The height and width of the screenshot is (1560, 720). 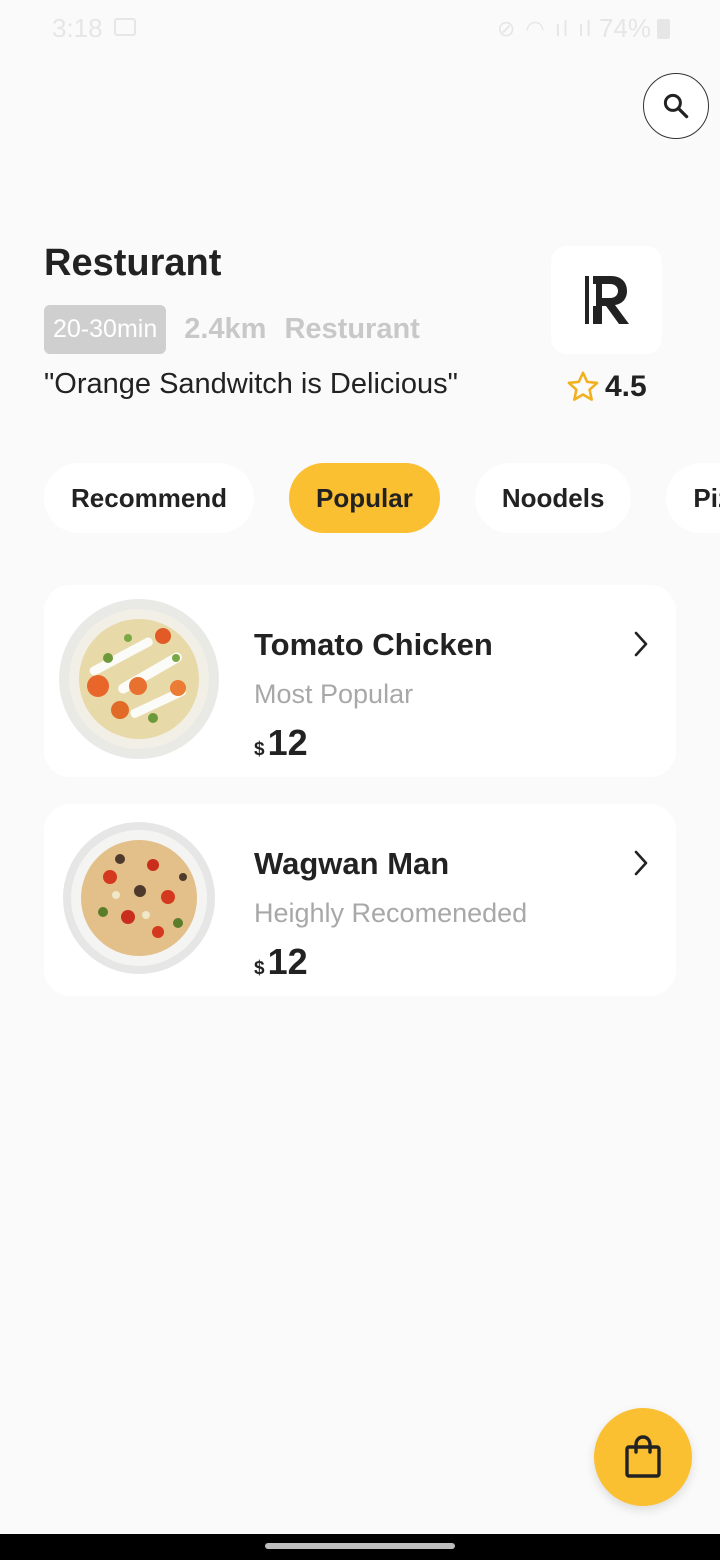 What do you see at coordinates (352, 863) in the screenshot?
I see `menu-item-name: Wagwan Man` at bounding box center [352, 863].